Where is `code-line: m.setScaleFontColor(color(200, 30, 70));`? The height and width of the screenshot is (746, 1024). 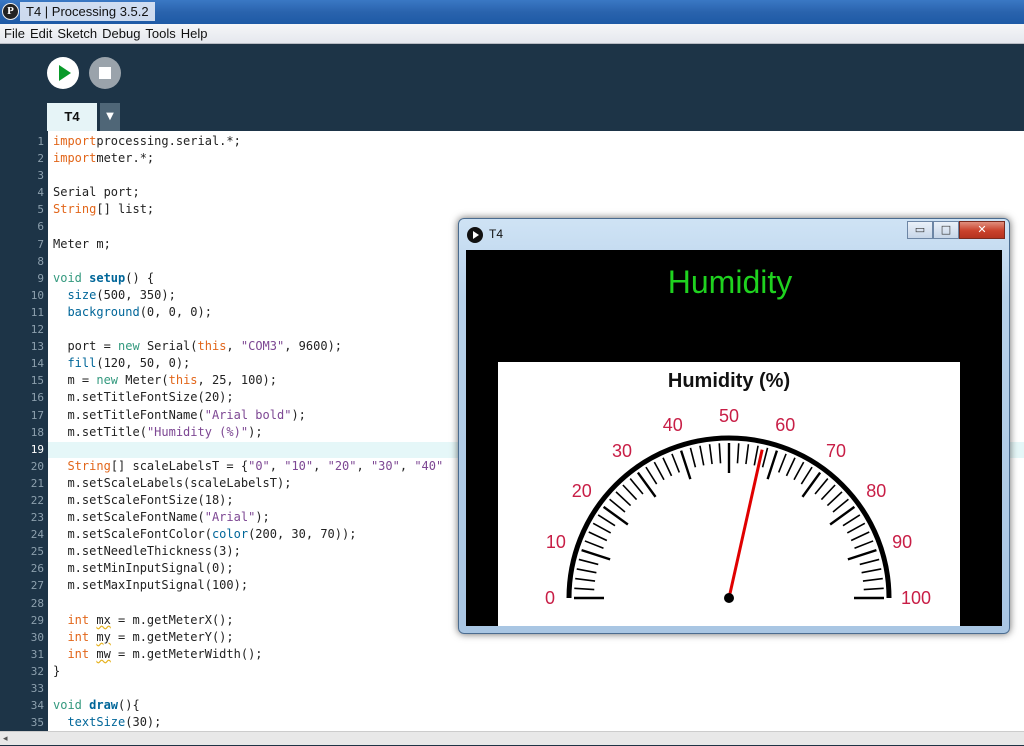 code-line: m.setScaleFontColor(color(200, 30, 70)); is located at coordinates (263, 534).